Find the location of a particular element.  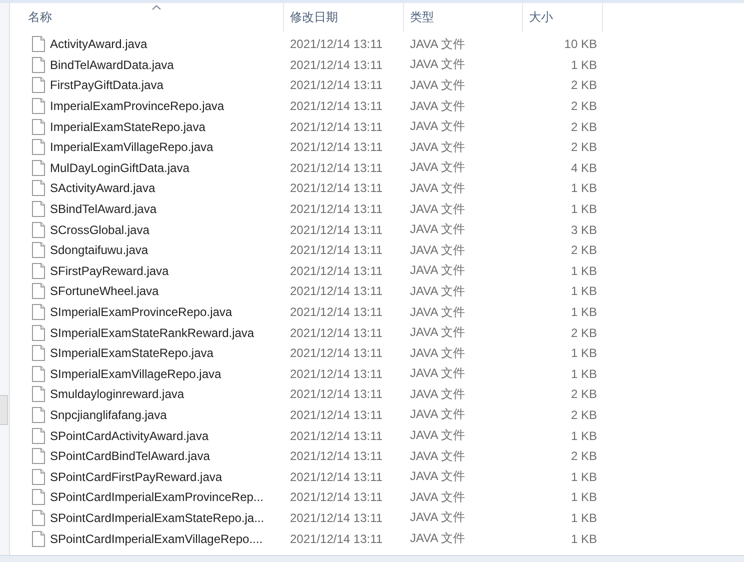

file-name: Snpcjianglifafang.java is located at coordinates (108, 415).